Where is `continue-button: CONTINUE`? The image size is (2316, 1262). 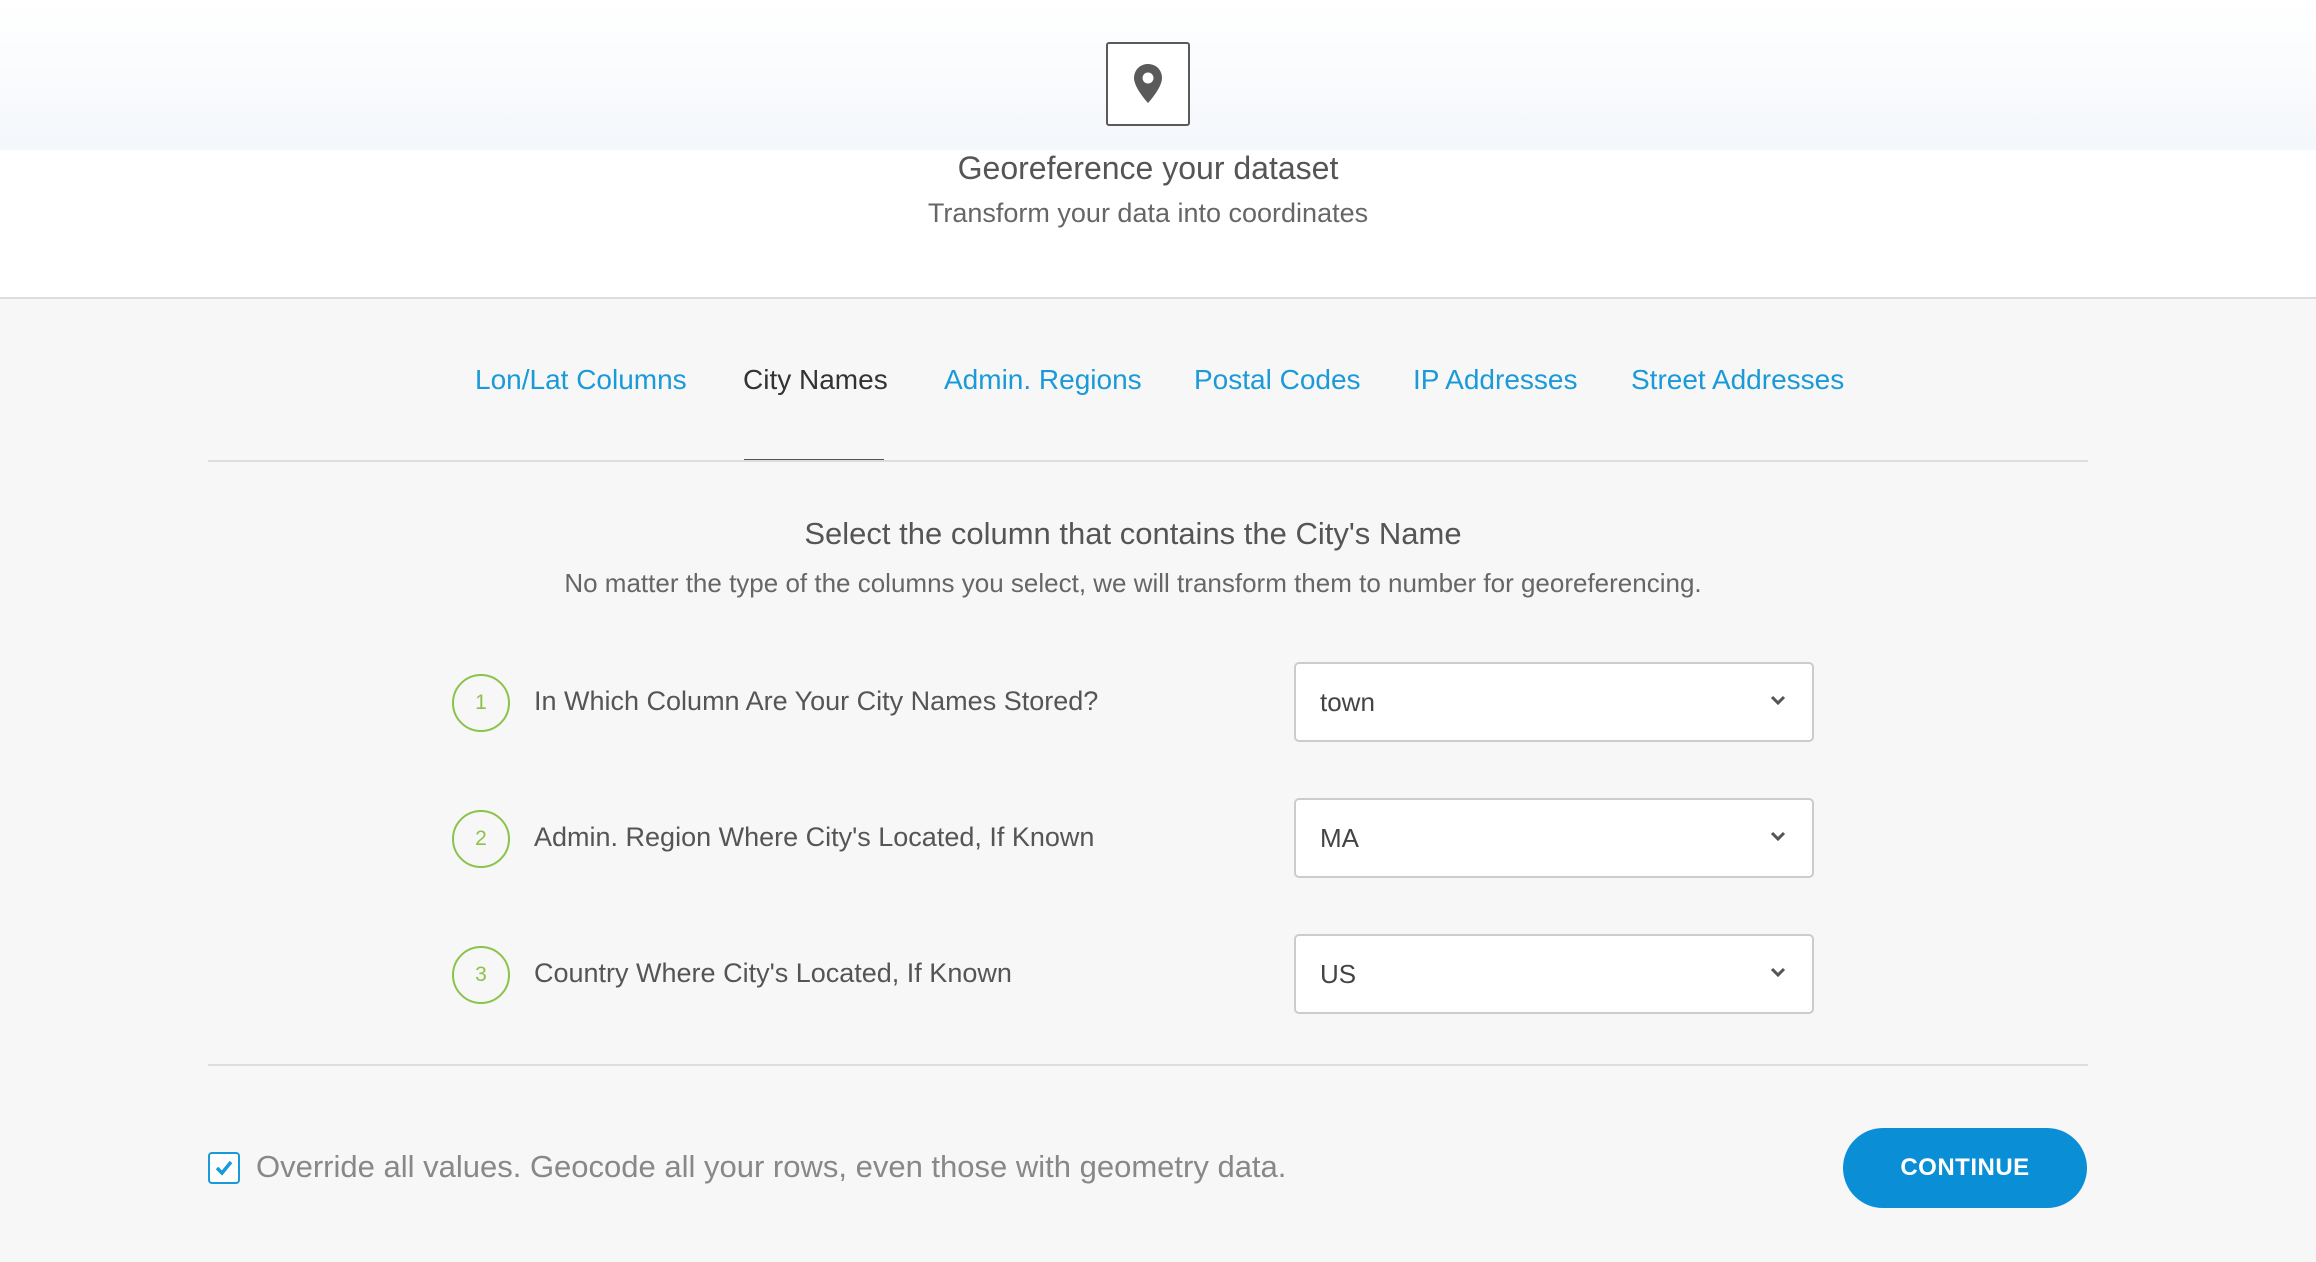
continue-button: CONTINUE is located at coordinates (1965, 1168).